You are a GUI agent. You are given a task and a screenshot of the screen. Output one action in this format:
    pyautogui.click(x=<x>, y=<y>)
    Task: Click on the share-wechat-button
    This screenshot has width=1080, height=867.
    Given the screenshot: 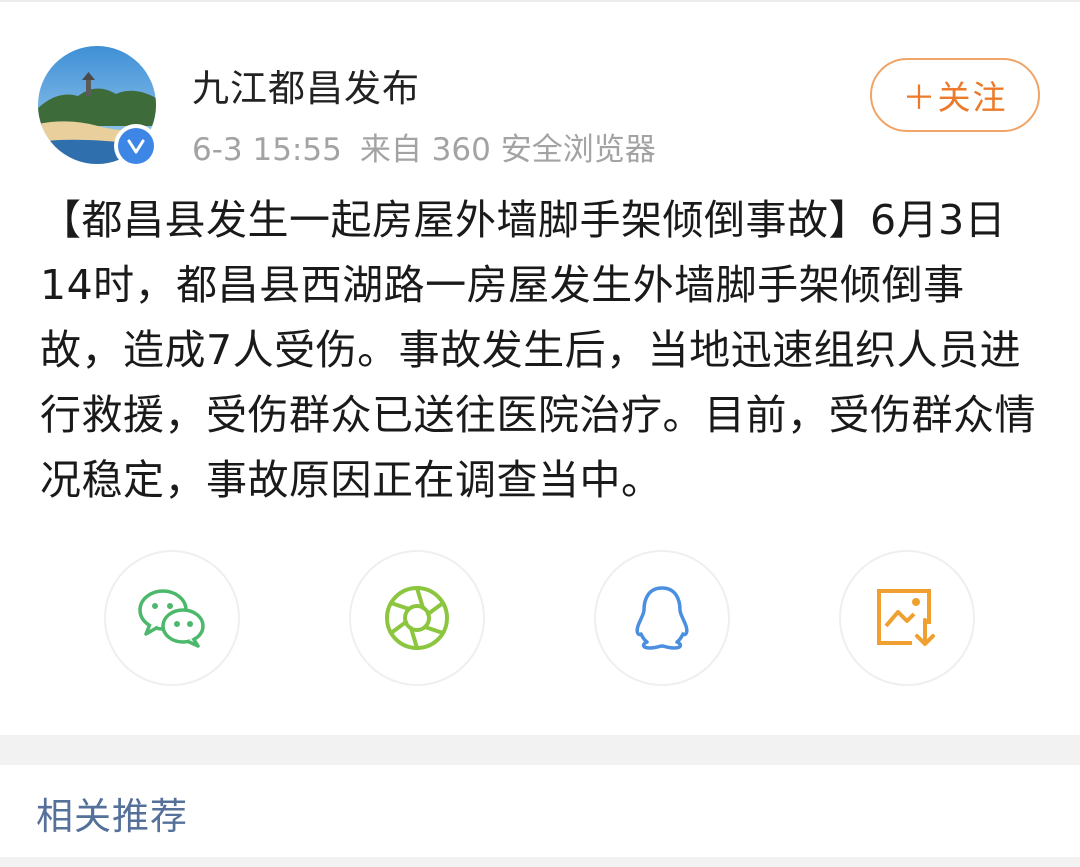 What is the action you would take?
    pyautogui.click(x=172, y=618)
    